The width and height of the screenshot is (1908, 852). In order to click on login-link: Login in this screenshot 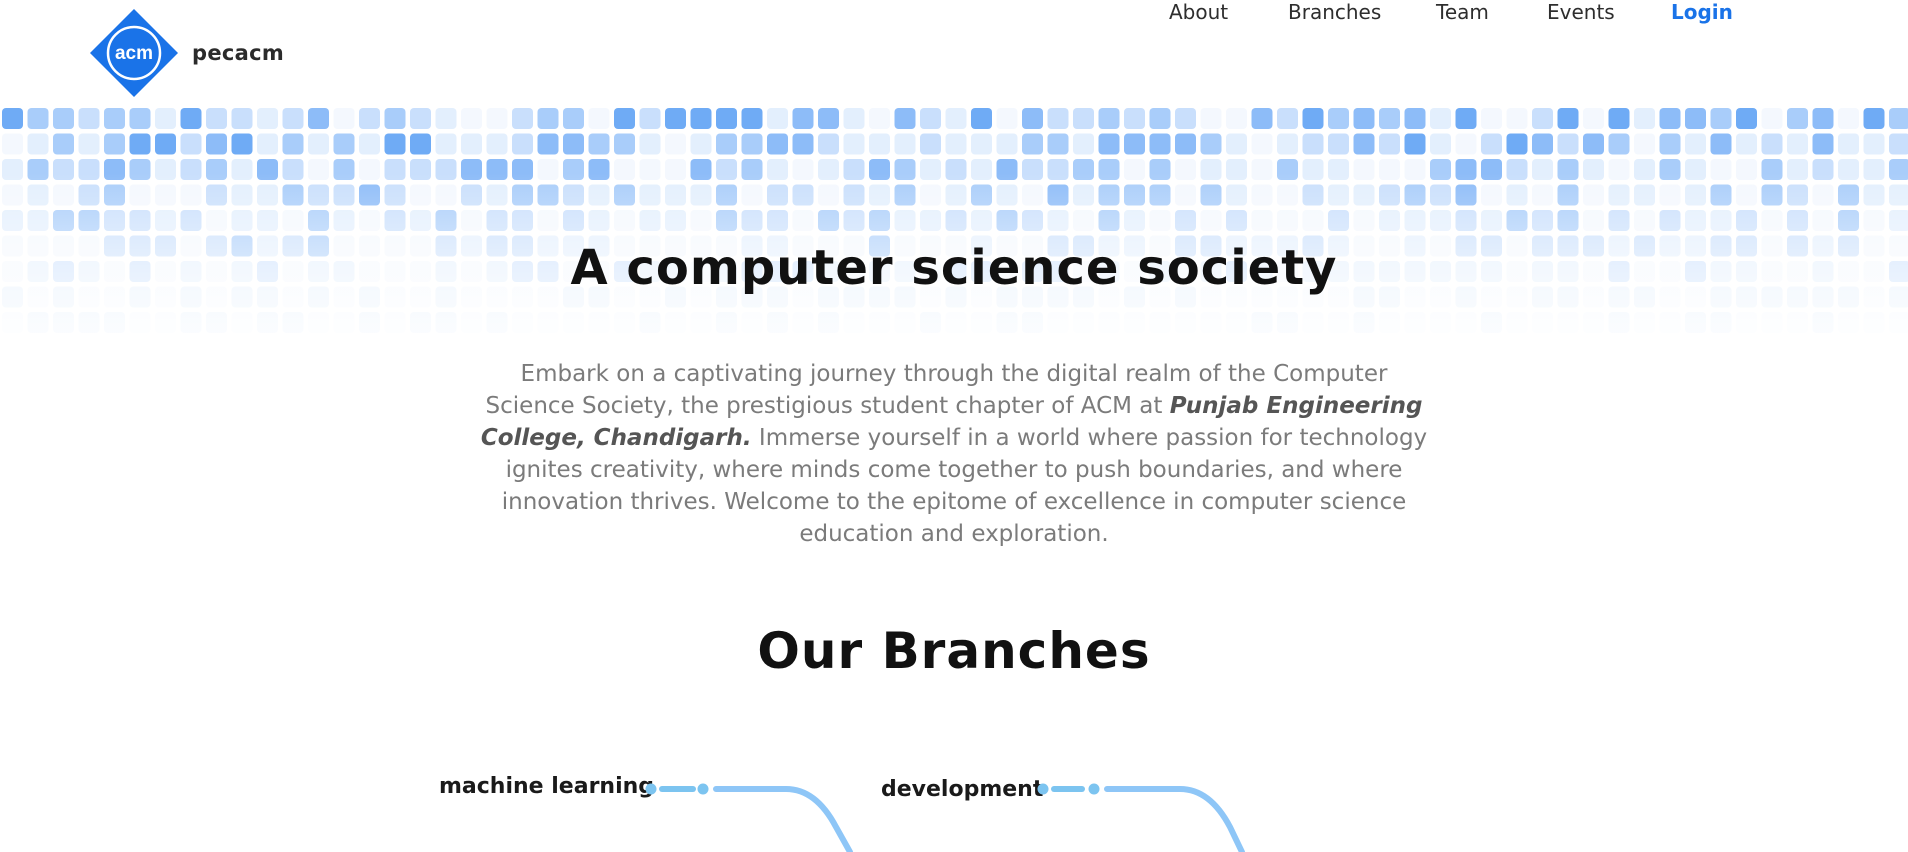, I will do `click(1702, 12)`.